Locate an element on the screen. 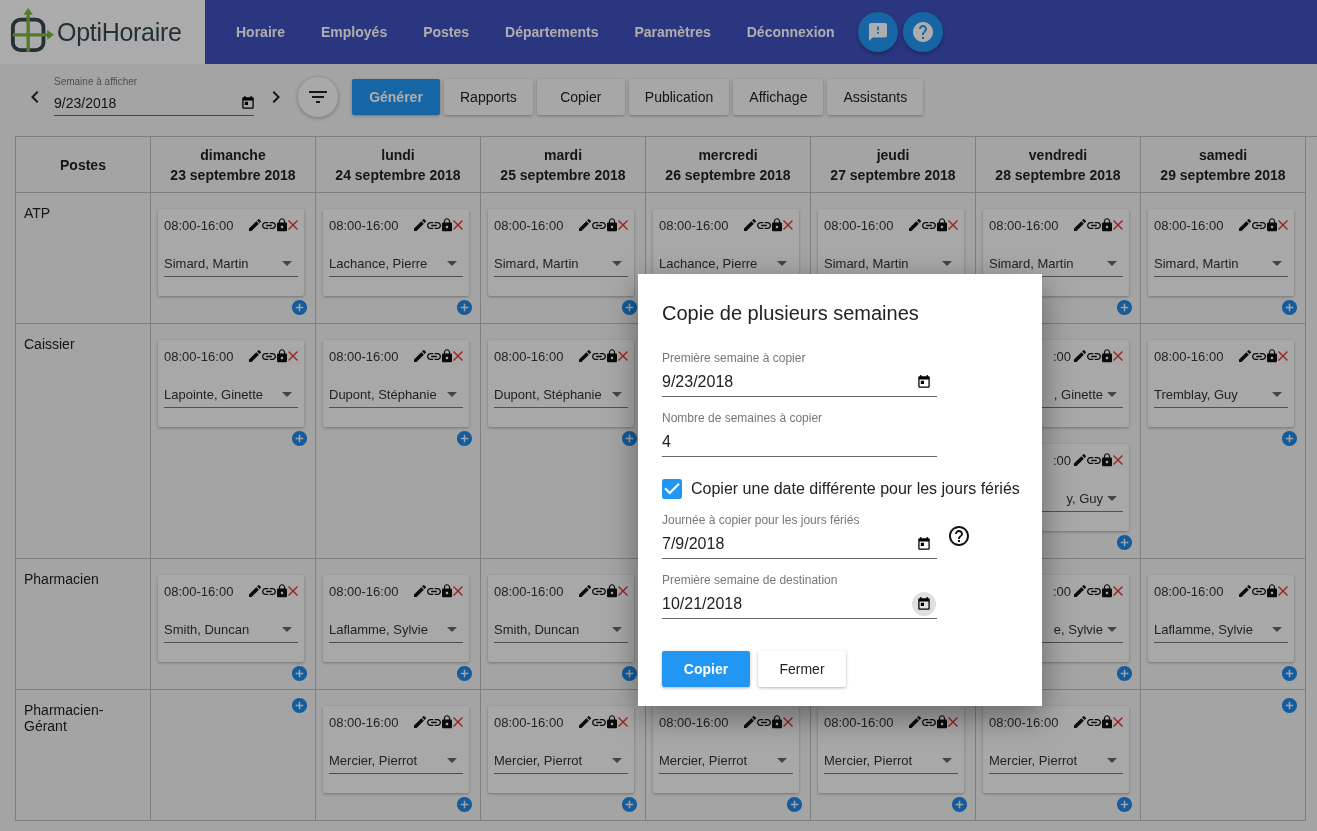  action-button: Affichage is located at coordinates (778, 97).